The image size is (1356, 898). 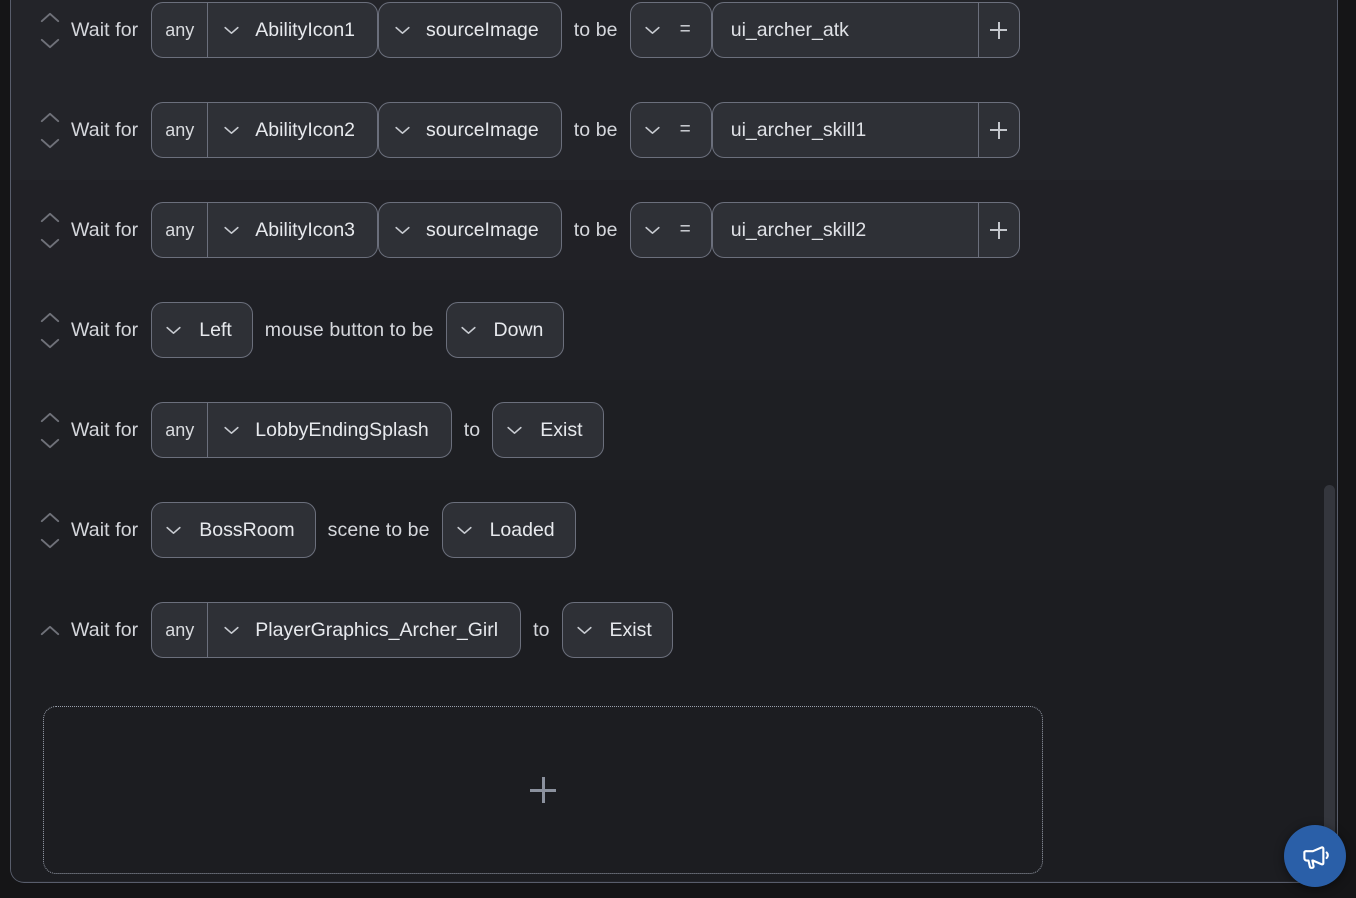 I want to click on condition-row: Wait for Left mouse button to be Down, so click(x=674, y=330).